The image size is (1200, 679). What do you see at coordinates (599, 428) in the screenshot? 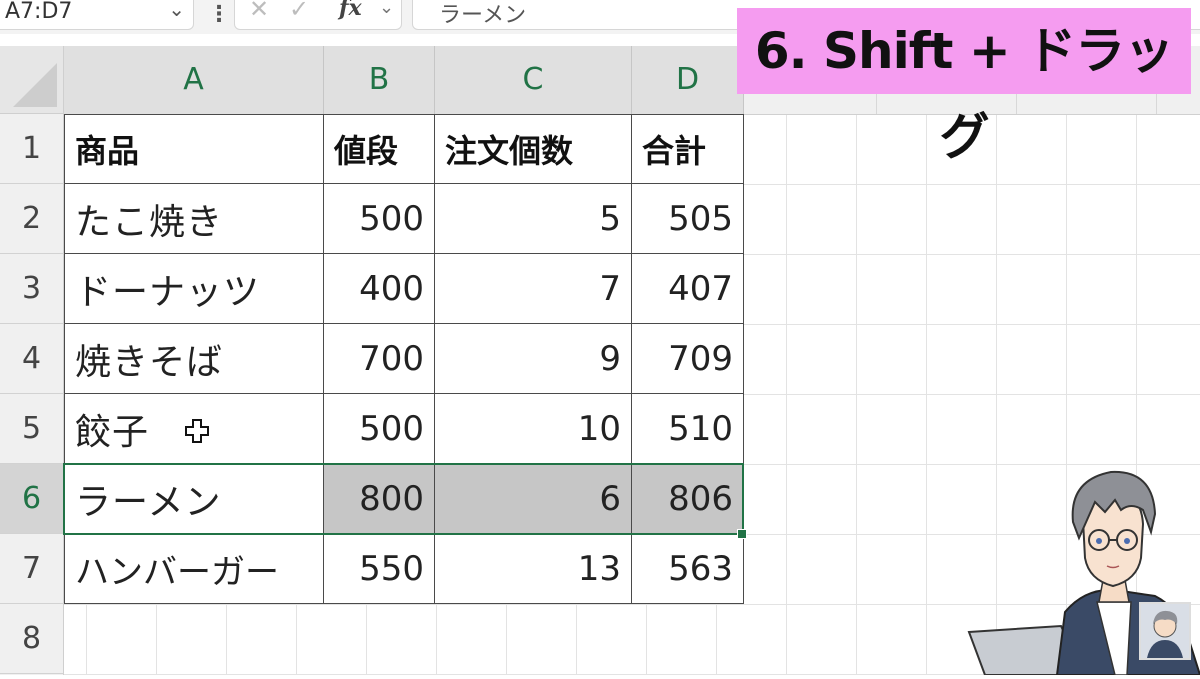
I see `cell-text: 10` at bounding box center [599, 428].